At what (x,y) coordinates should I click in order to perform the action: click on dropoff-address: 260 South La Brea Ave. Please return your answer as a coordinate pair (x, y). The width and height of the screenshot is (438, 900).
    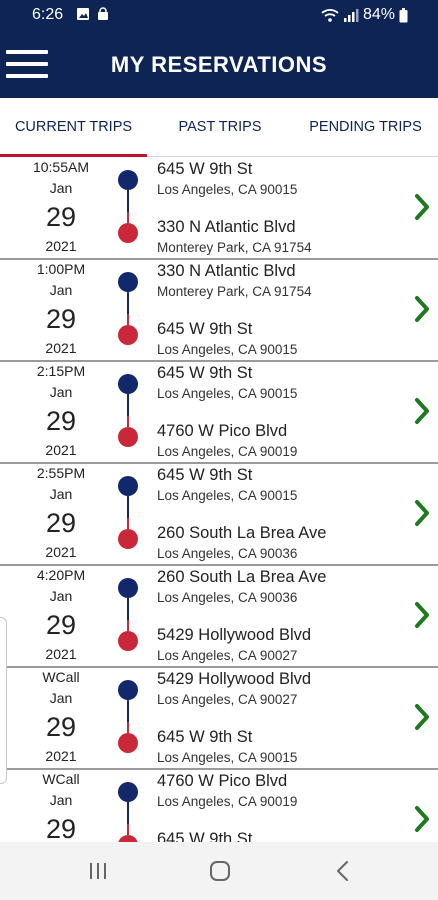
    Looking at the image, I should click on (242, 533).